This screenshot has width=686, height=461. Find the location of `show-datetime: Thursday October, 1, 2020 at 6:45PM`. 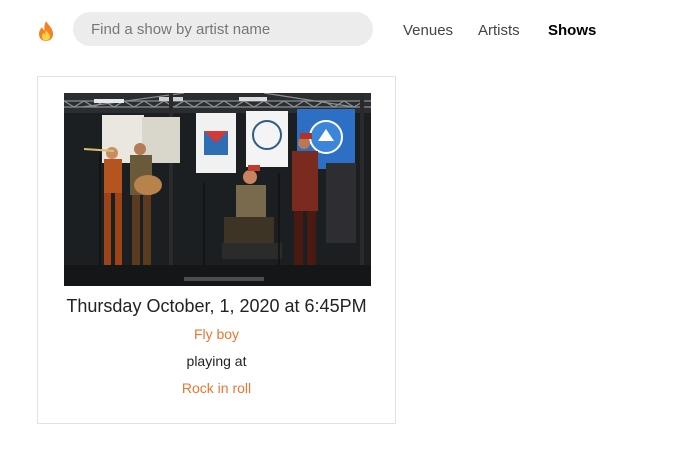

show-datetime: Thursday October, 1, 2020 at 6:45PM is located at coordinates (216, 306).